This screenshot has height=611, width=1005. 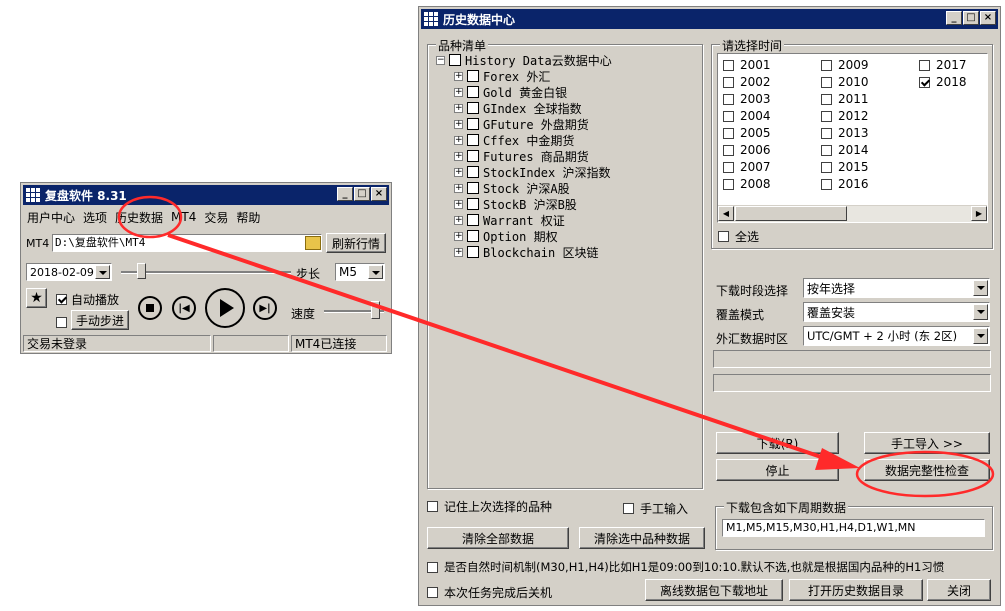 What do you see at coordinates (837, 459) in the screenshot?
I see `annotation-arrow-head` at bounding box center [837, 459].